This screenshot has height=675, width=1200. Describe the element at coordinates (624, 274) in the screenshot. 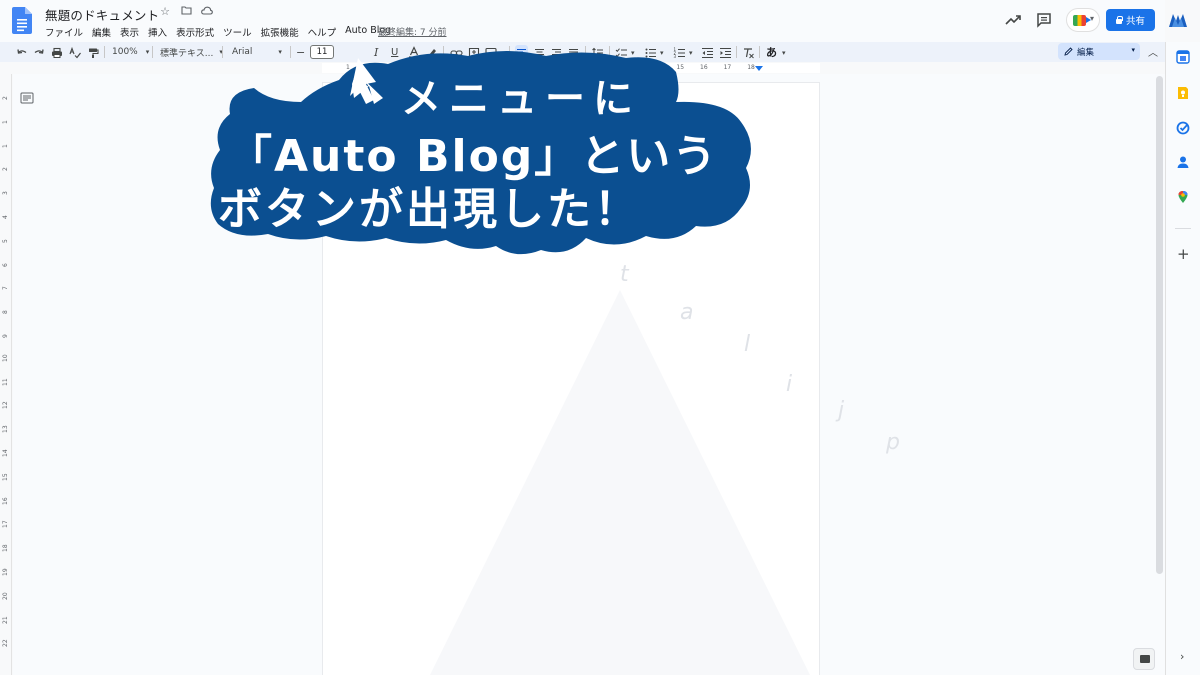

I see `watermark-char: t` at that location.